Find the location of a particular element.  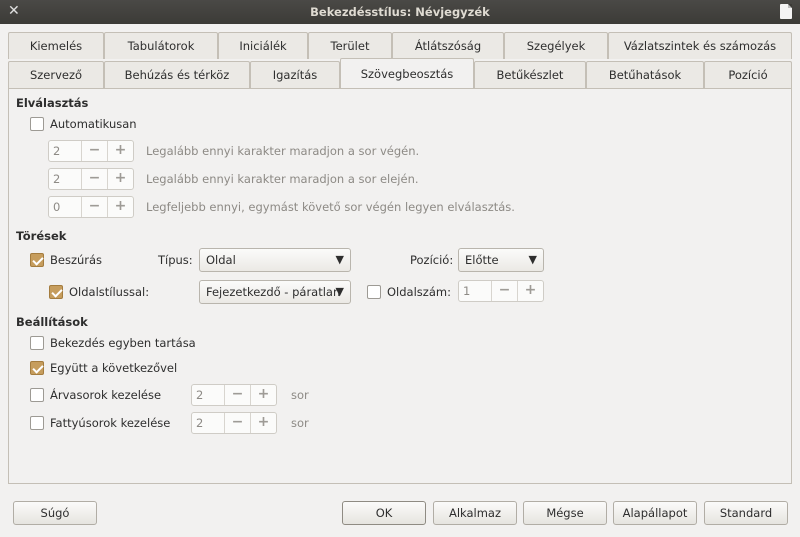

window-title: Bekezdésstílus: Névjegyzék is located at coordinates (400, 12).